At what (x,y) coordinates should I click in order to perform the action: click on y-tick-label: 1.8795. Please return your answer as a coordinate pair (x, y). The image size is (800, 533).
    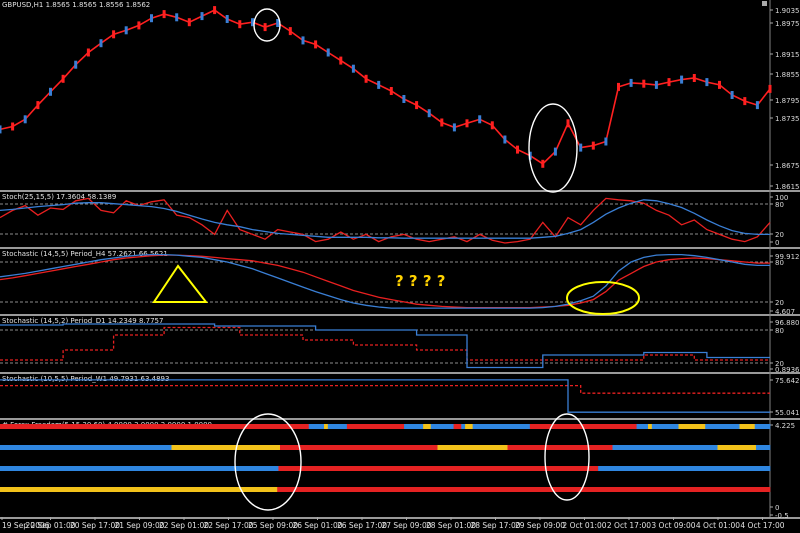
    Looking at the image, I should click on (787, 101).